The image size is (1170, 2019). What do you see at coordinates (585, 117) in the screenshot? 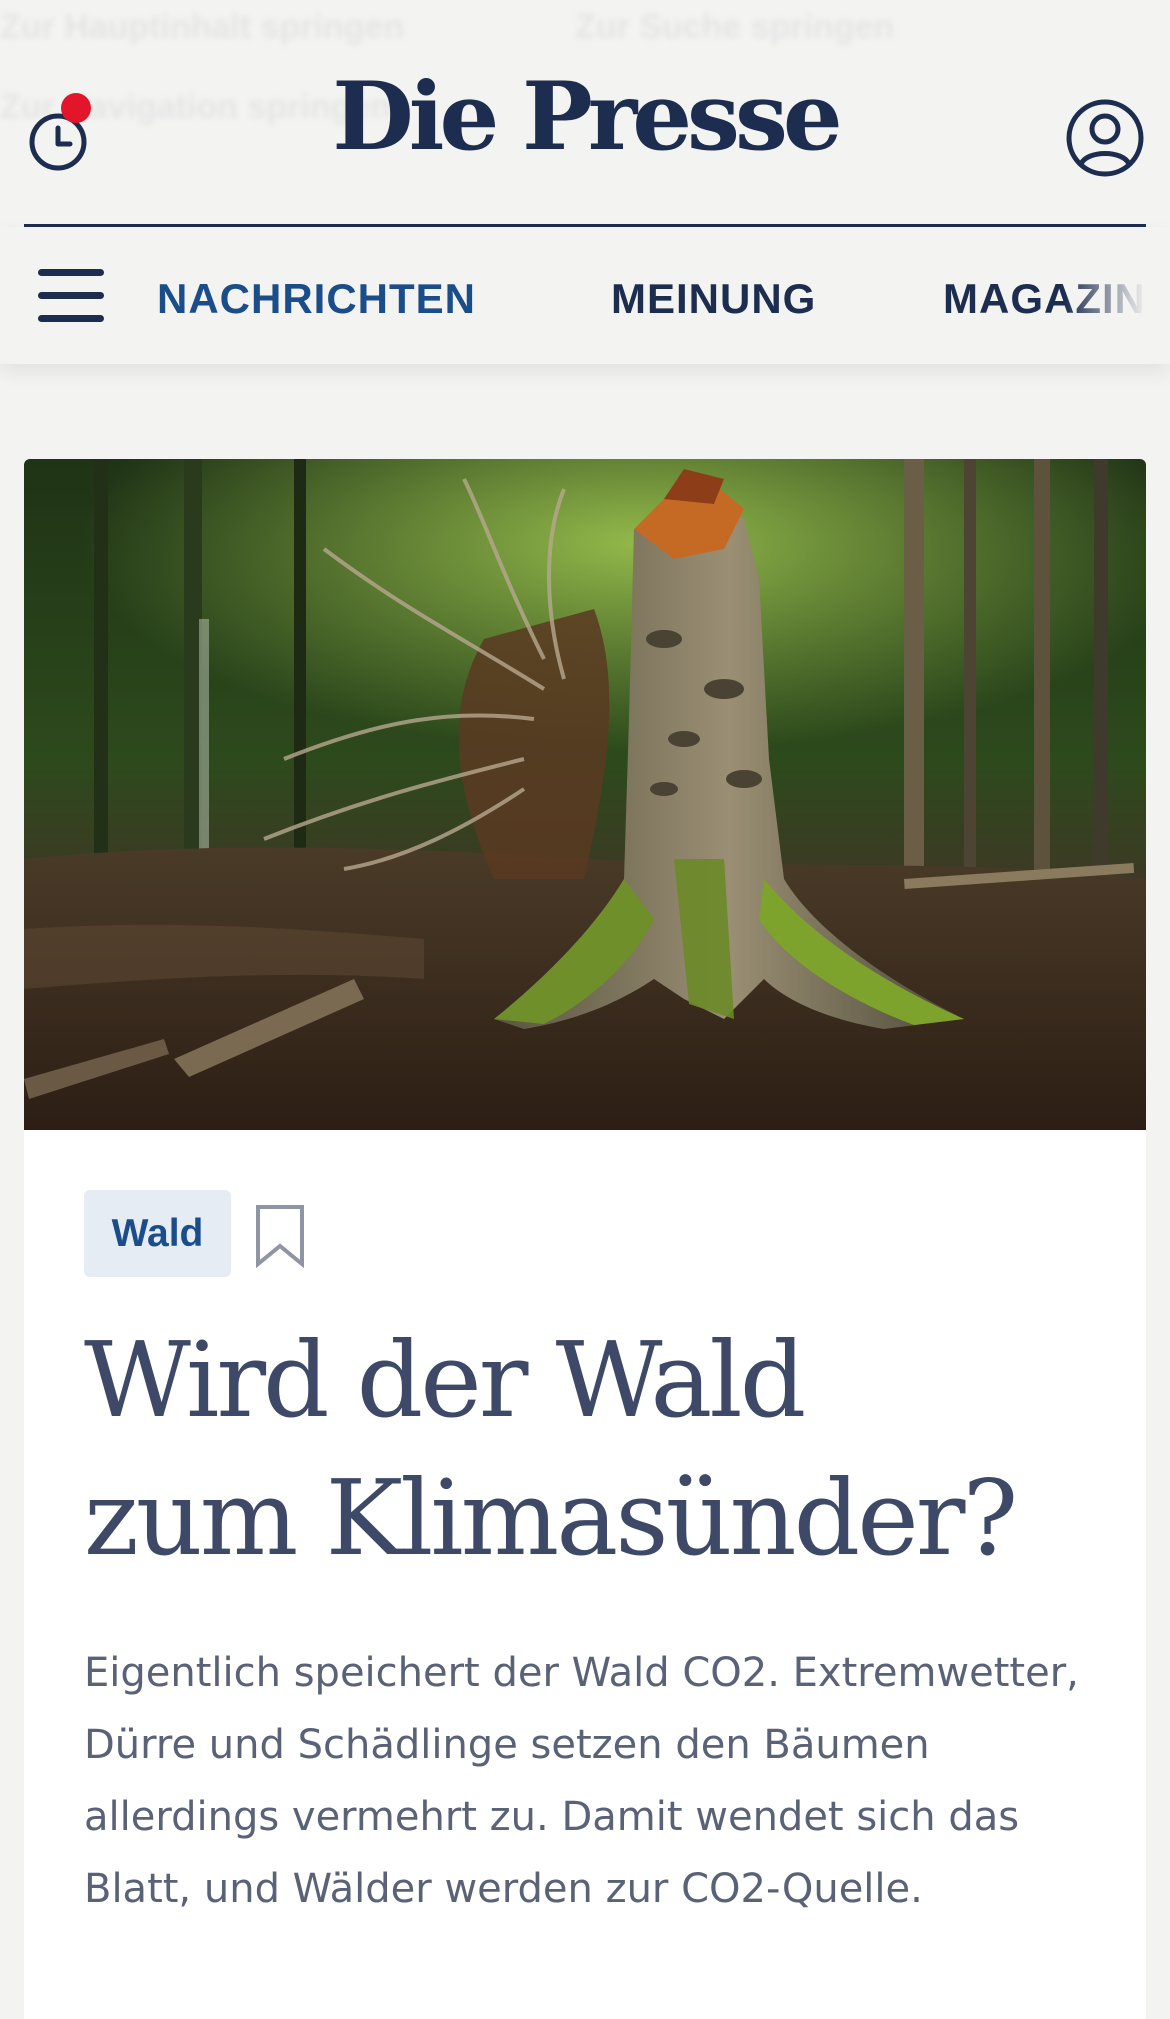
I see `site-logo: Die Presse` at bounding box center [585, 117].